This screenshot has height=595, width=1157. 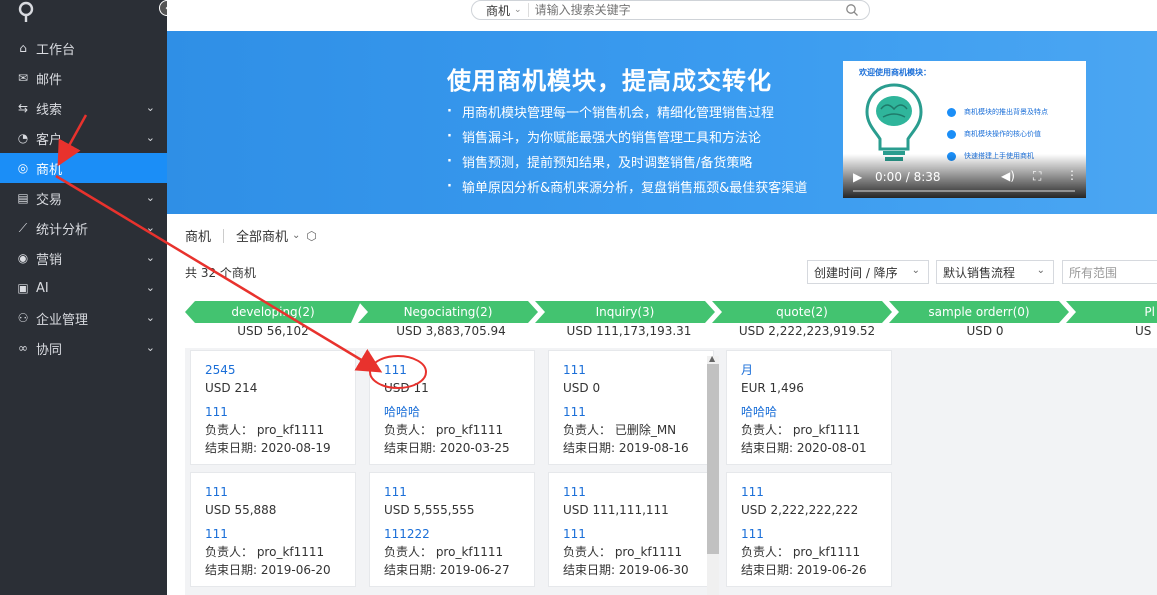 What do you see at coordinates (1111, 312) in the screenshot?
I see `stage-pi: Pl` at bounding box center [1111, 312].